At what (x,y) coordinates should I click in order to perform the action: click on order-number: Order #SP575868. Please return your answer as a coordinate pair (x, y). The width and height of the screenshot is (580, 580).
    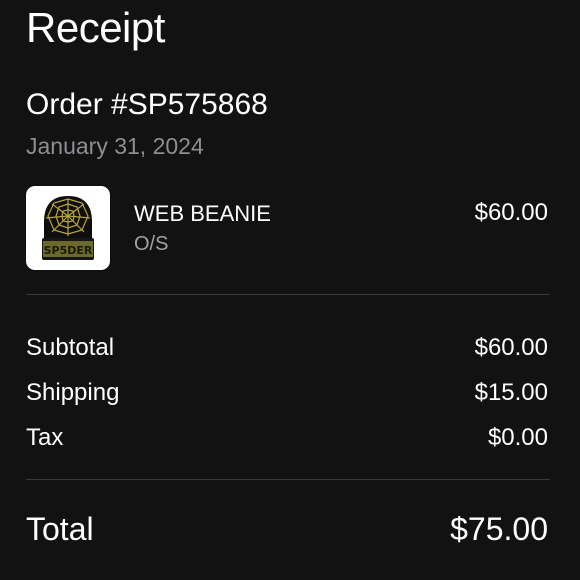
    Looking at the image, I should click on (147, 104).